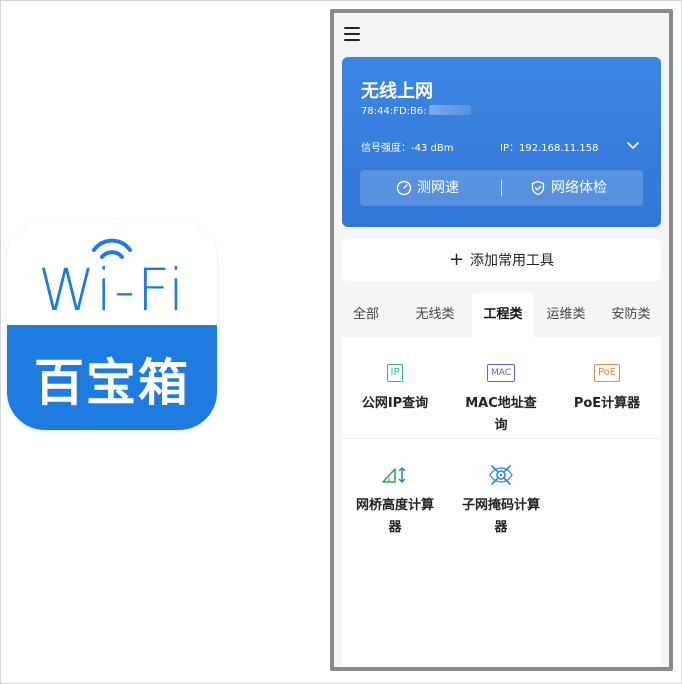 This screenshot has width=682, height=684. Describe the element at coordinates (395, 373) in the screenshot. I see `ip-icon: IP` at that location.